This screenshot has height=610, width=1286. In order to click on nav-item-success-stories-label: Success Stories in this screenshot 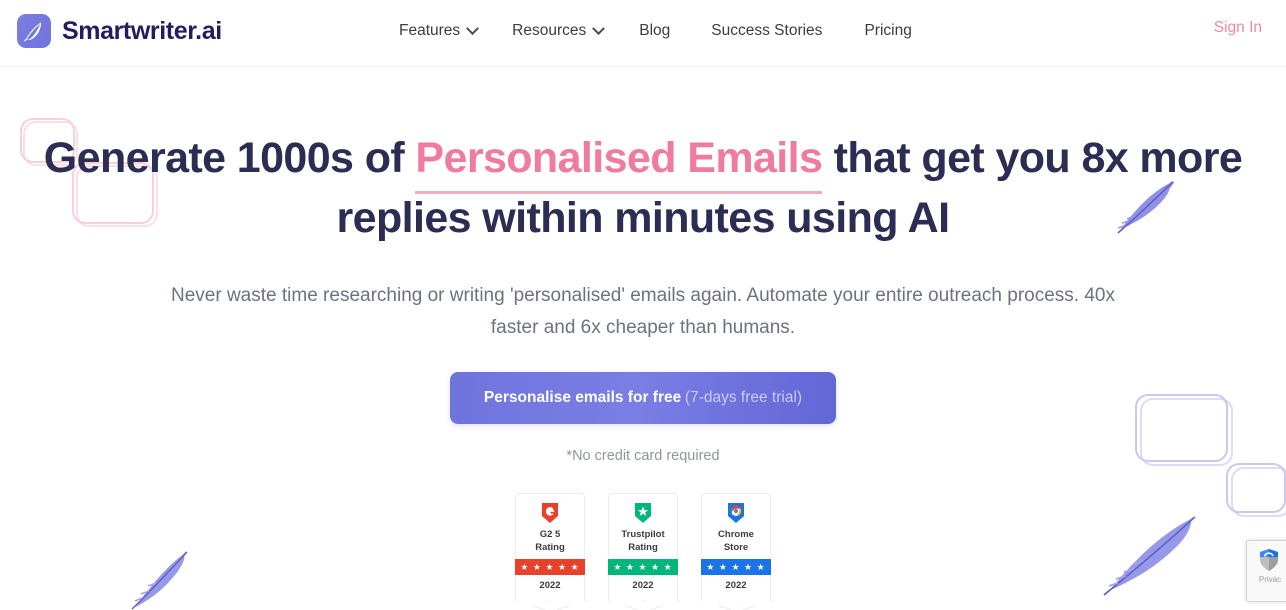, I will do `click(767, 30)`.